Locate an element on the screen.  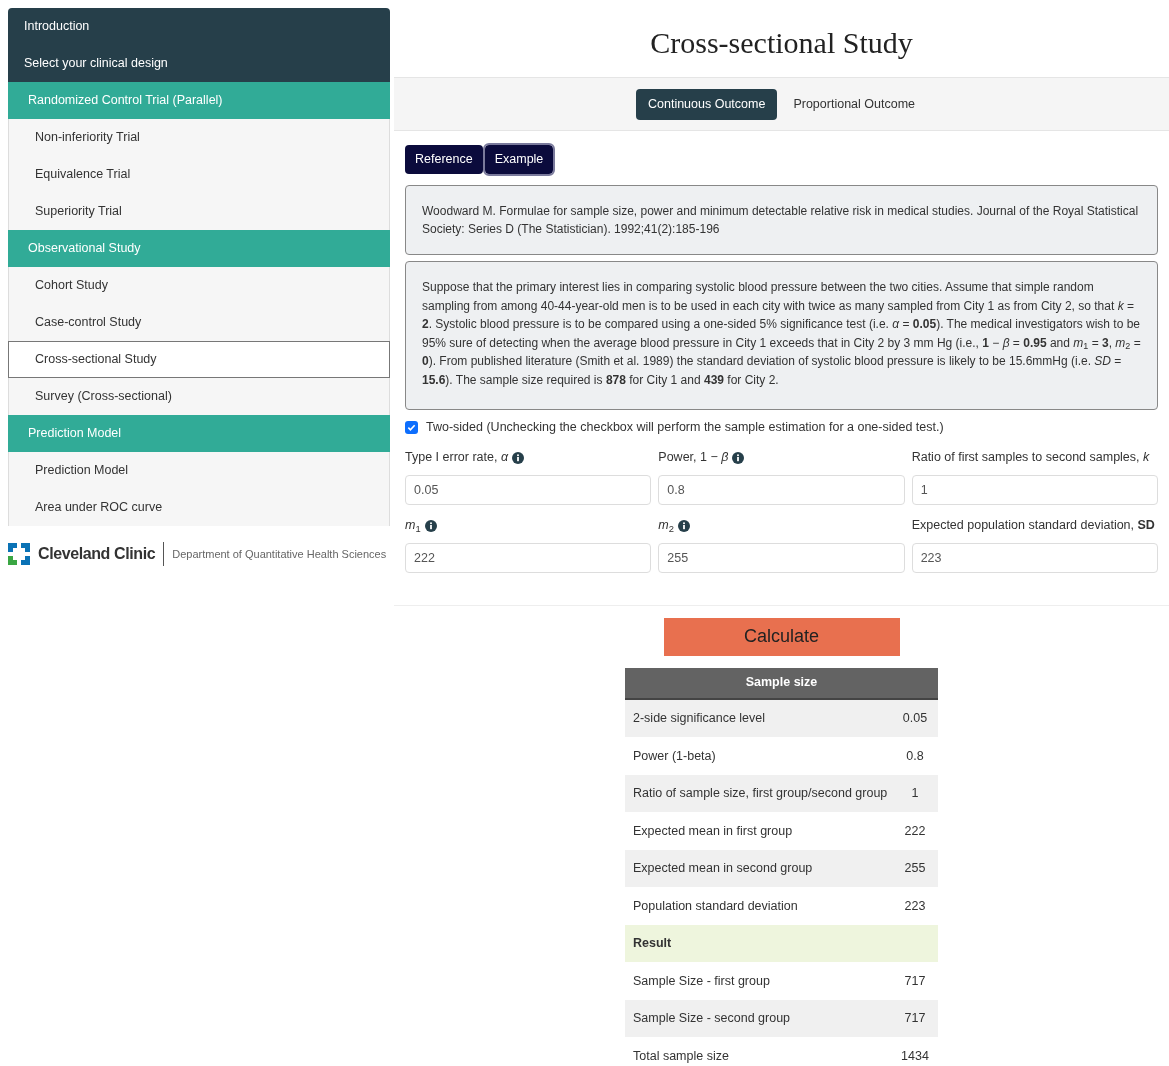
sidebar-item: Non-inferiority Trial is located at coordinates (199, 137).